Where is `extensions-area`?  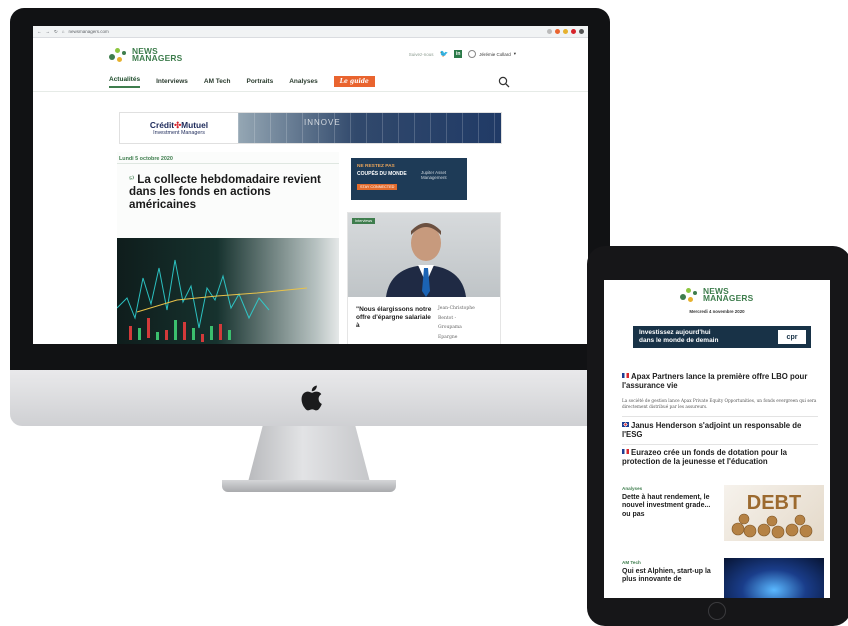
extensions-area is located at coordinates (565, 31).